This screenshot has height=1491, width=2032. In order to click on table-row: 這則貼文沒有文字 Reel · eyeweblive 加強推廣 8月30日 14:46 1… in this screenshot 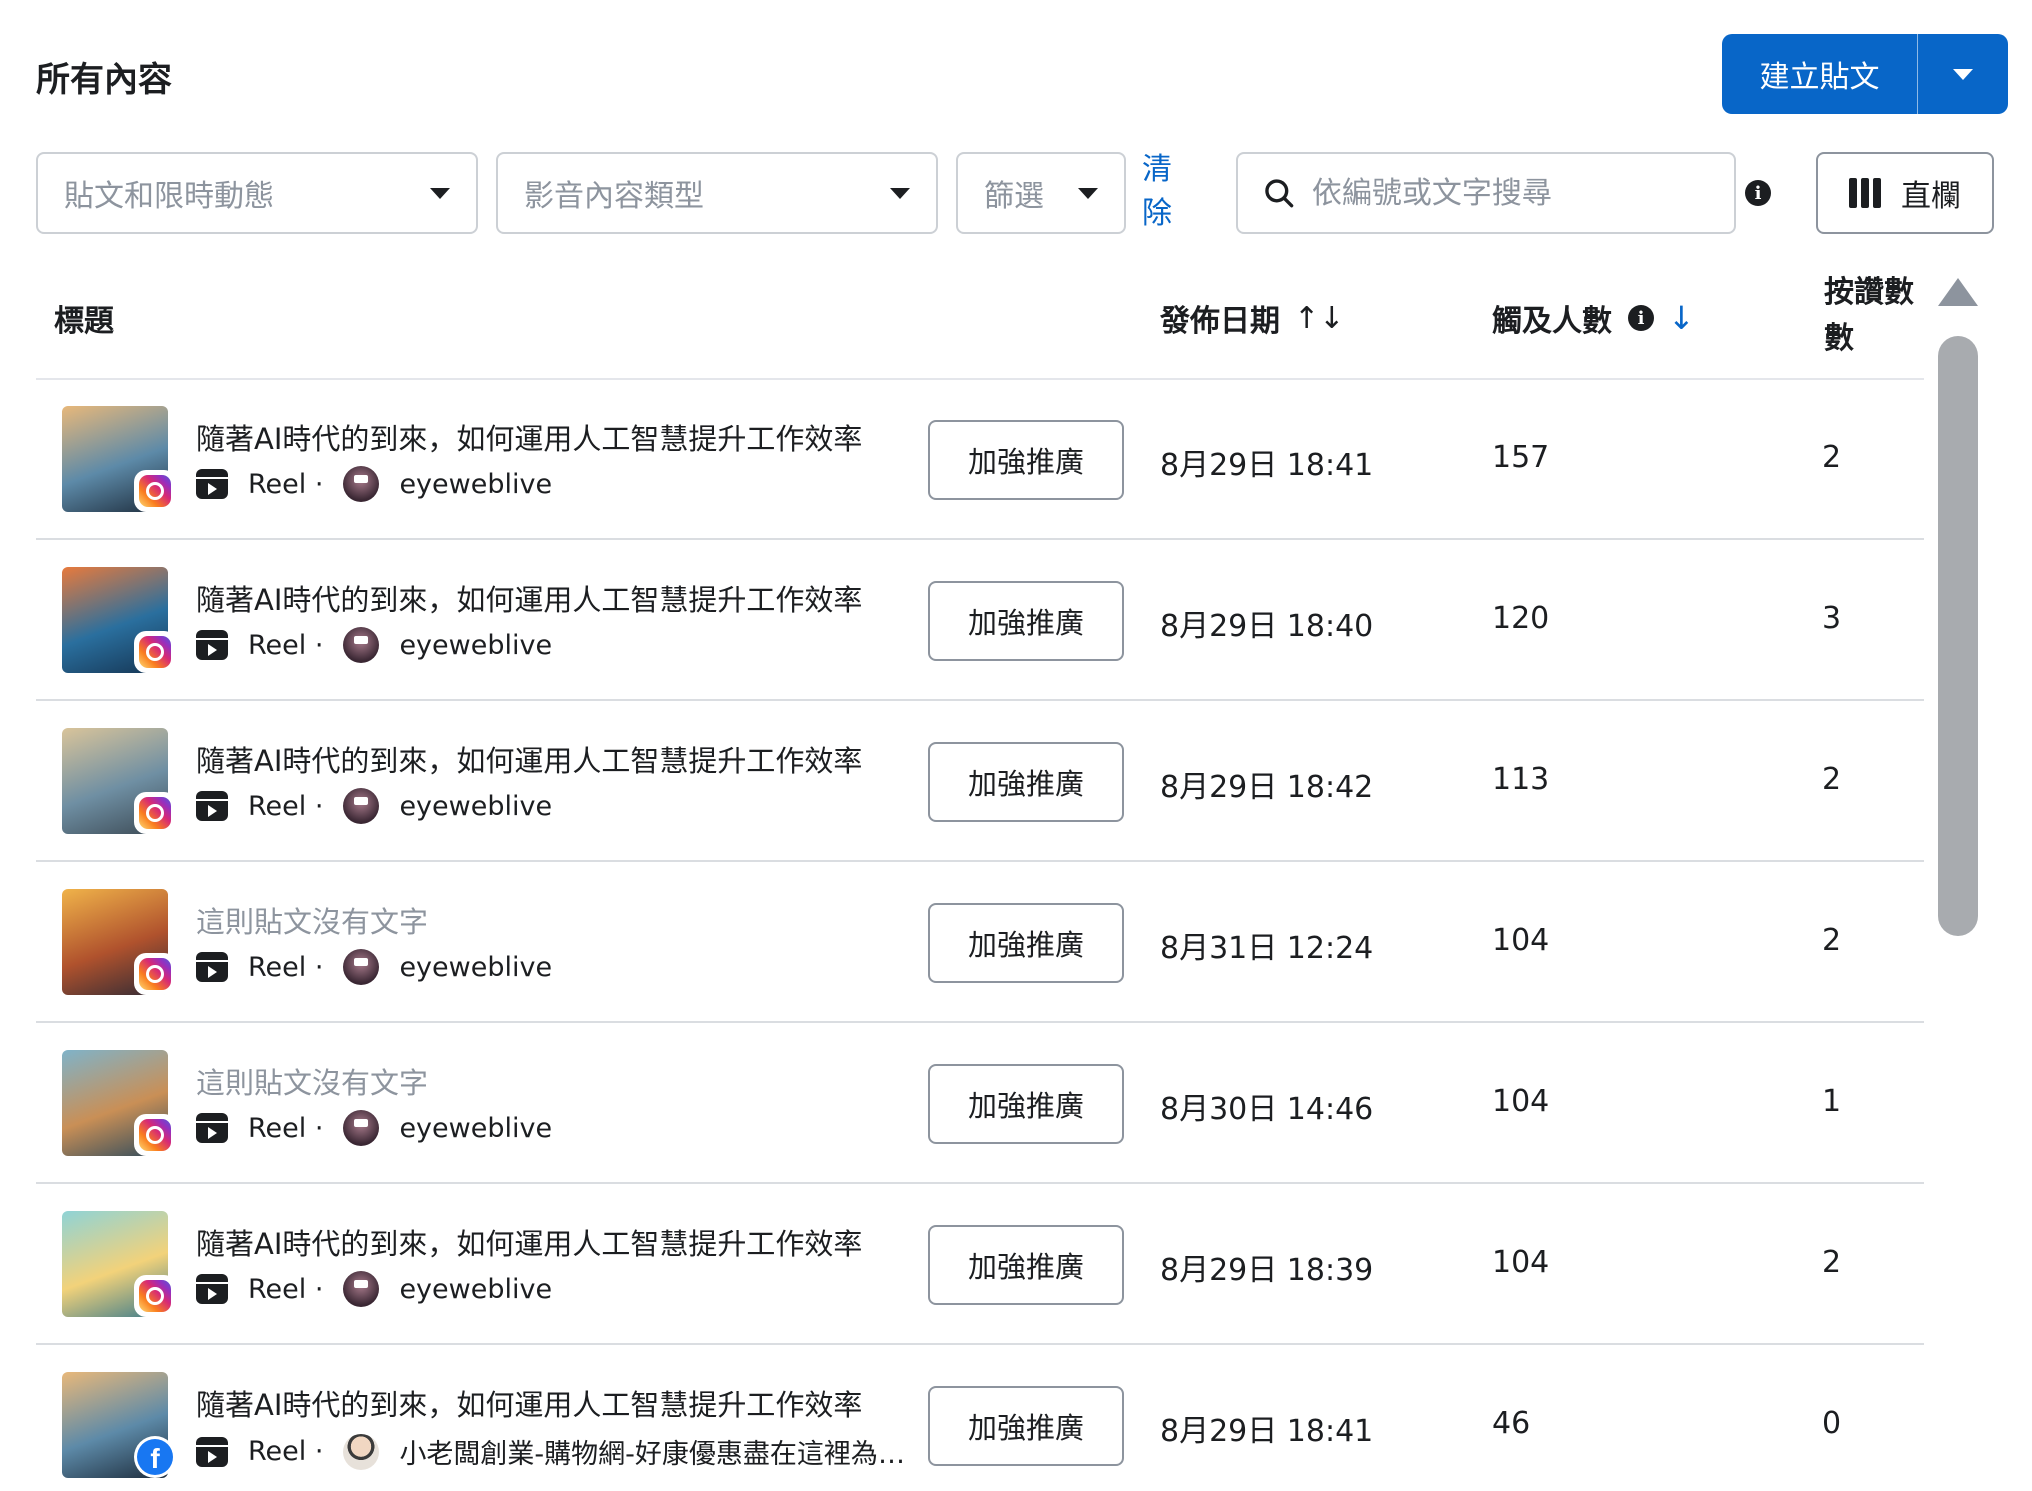, I will do `click(980, 1104)`.